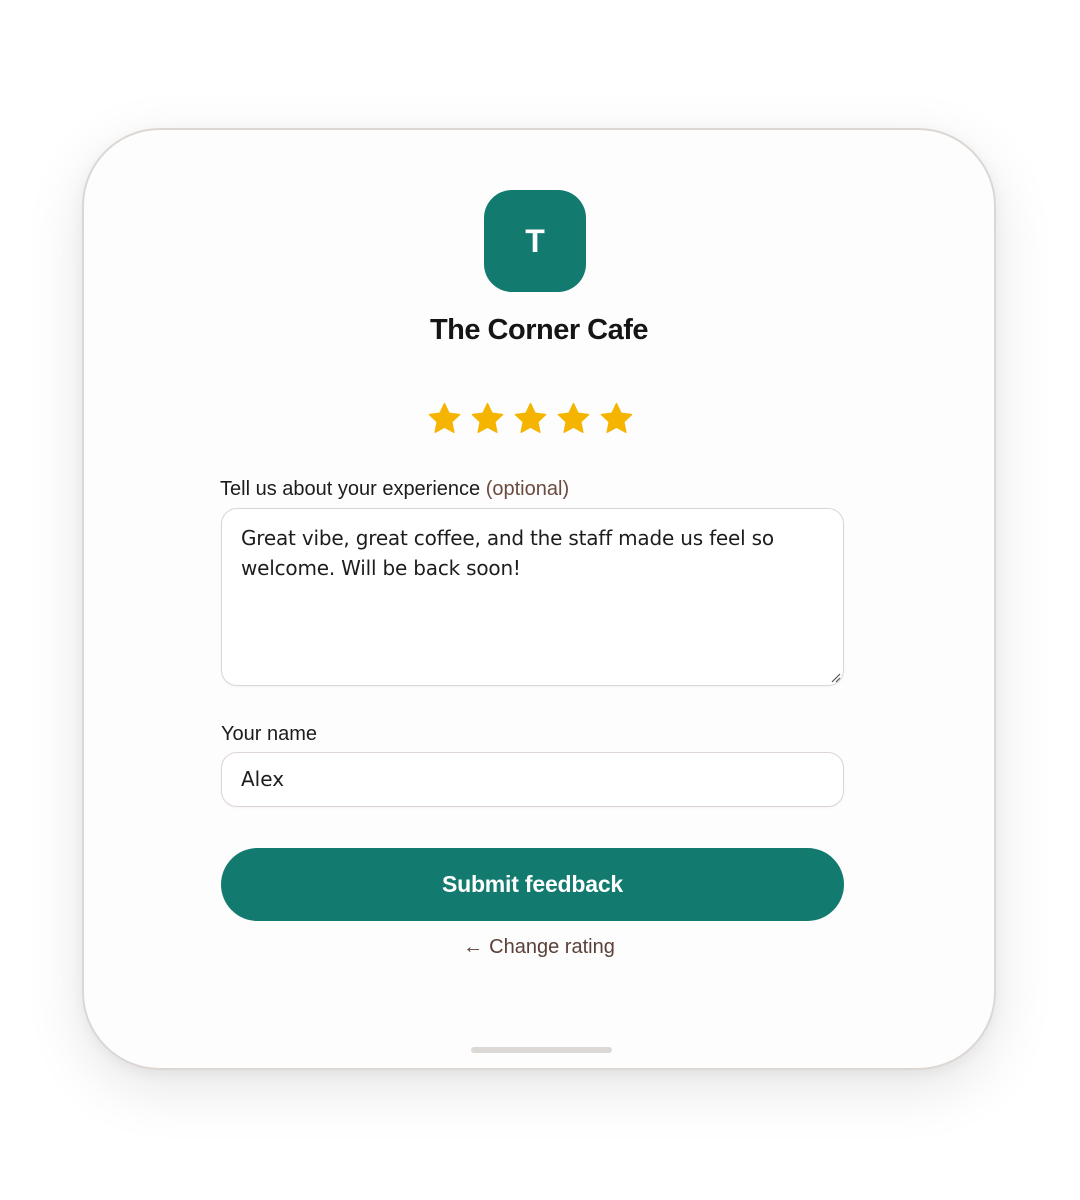 The width and height of the screenshot is (1080, 1200). I want to click on star-rating, so click(530, 421).